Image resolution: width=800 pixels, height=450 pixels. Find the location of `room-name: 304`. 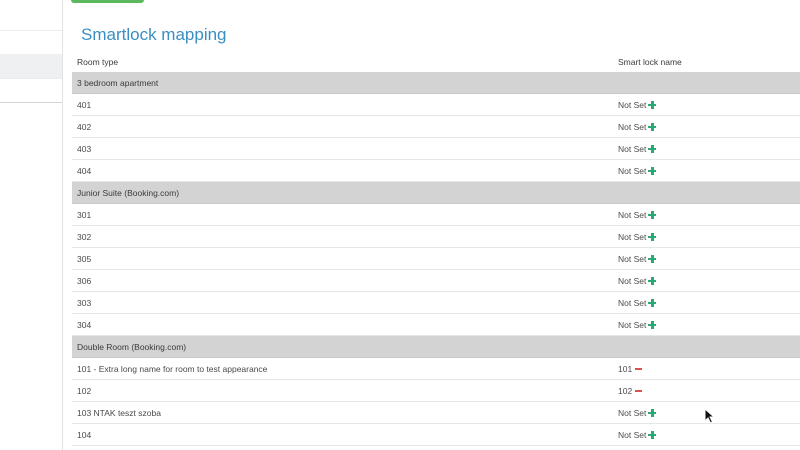

room-name: 304 is located at coordinates (84, 325).